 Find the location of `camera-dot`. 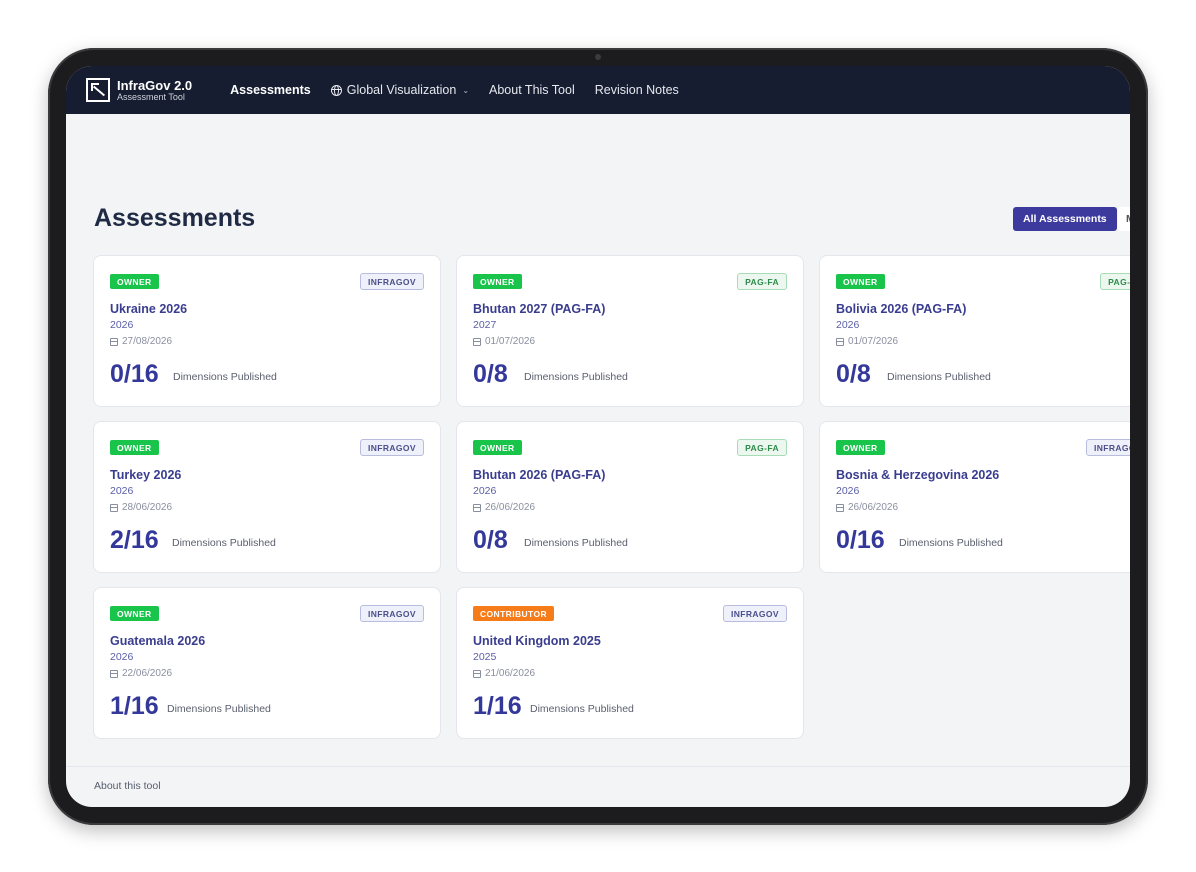

camera-dot is located at coordinates (598, 57).